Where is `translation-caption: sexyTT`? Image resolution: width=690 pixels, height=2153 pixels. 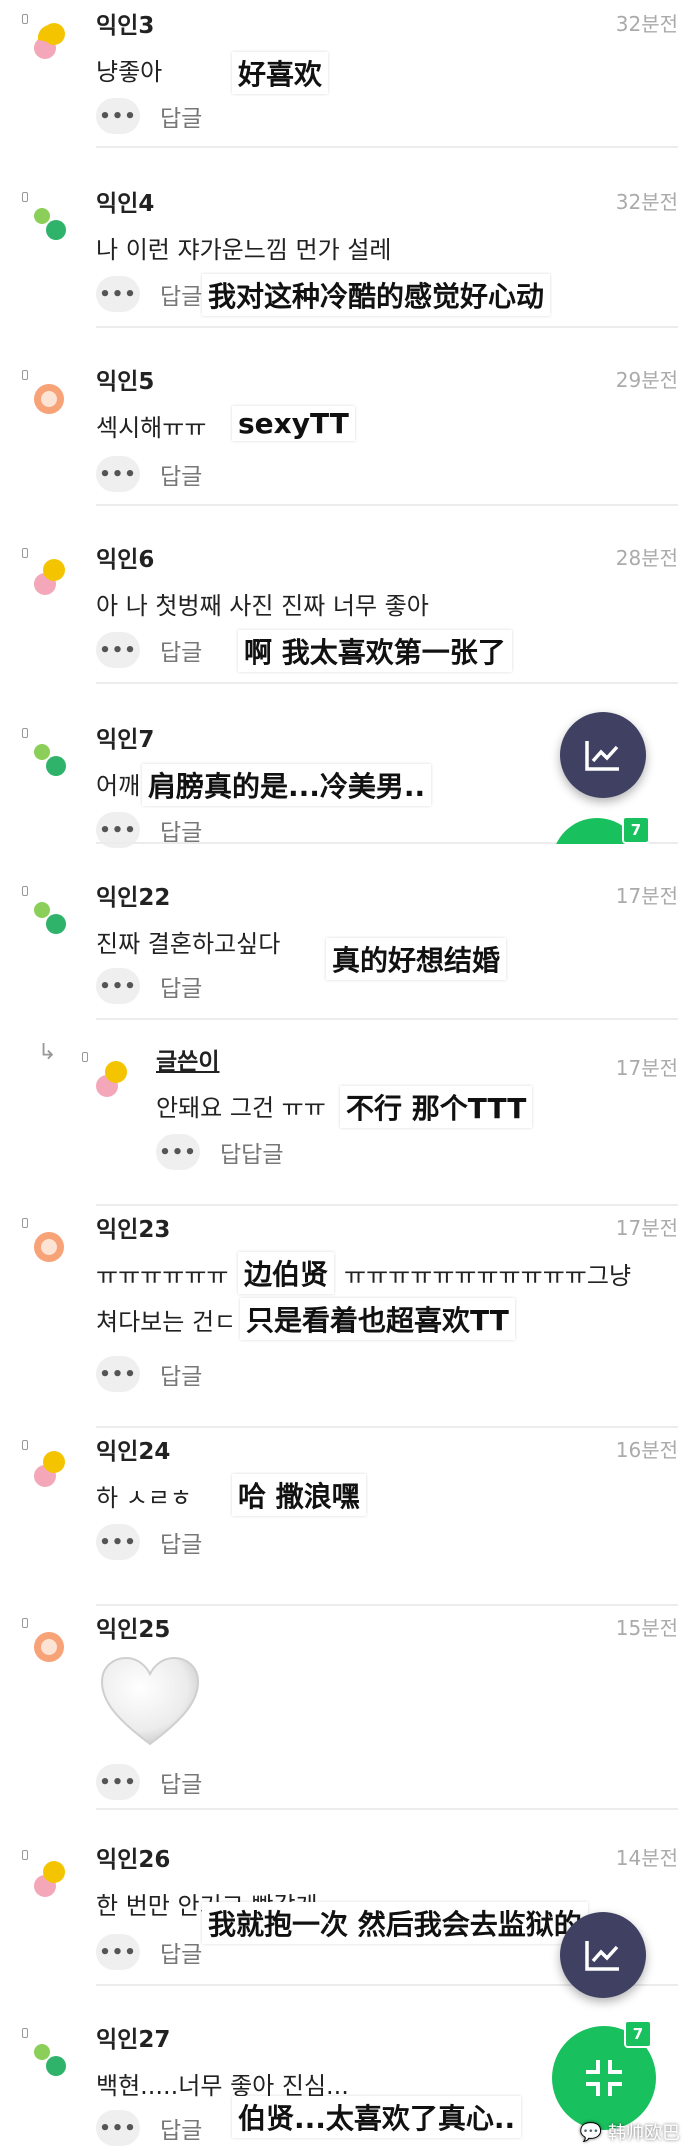
translation-caption: sexyTT is located at coordinates (293, 423).